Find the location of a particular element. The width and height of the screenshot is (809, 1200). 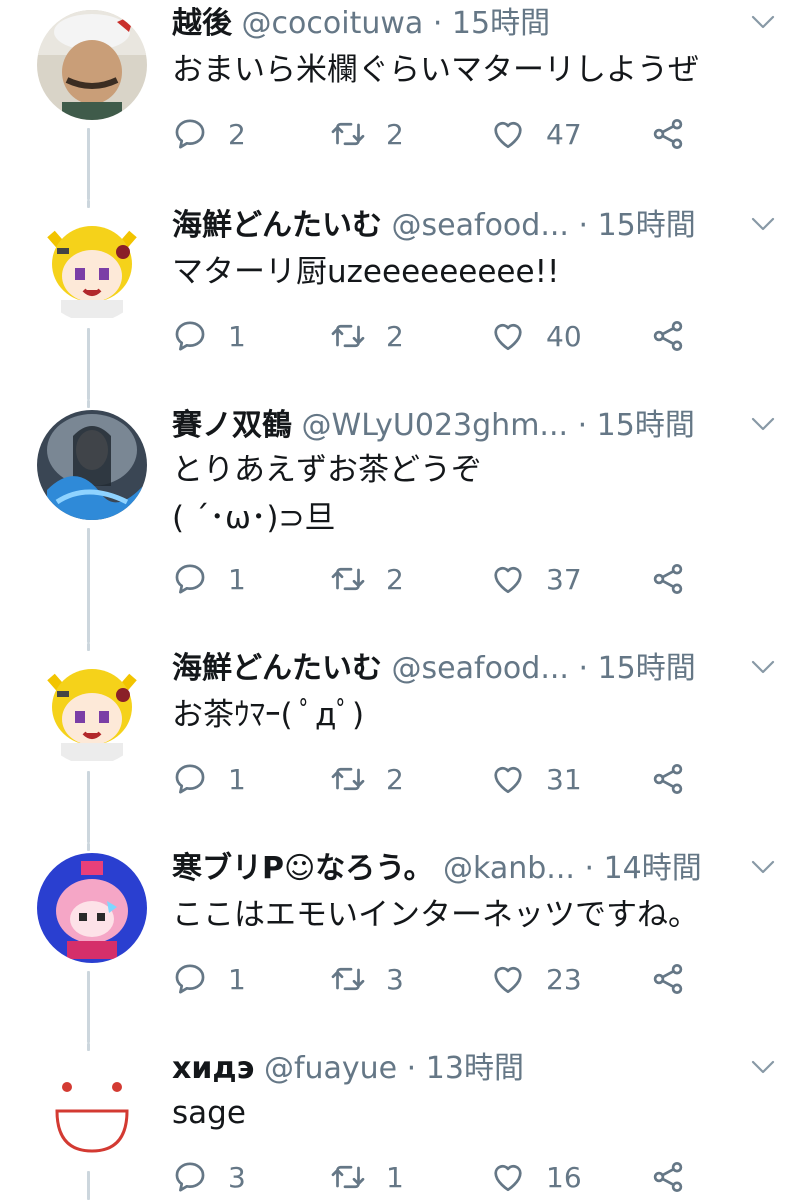

display-name: 寒ブリP☺なろう。 is located at coordinates (302, 868).